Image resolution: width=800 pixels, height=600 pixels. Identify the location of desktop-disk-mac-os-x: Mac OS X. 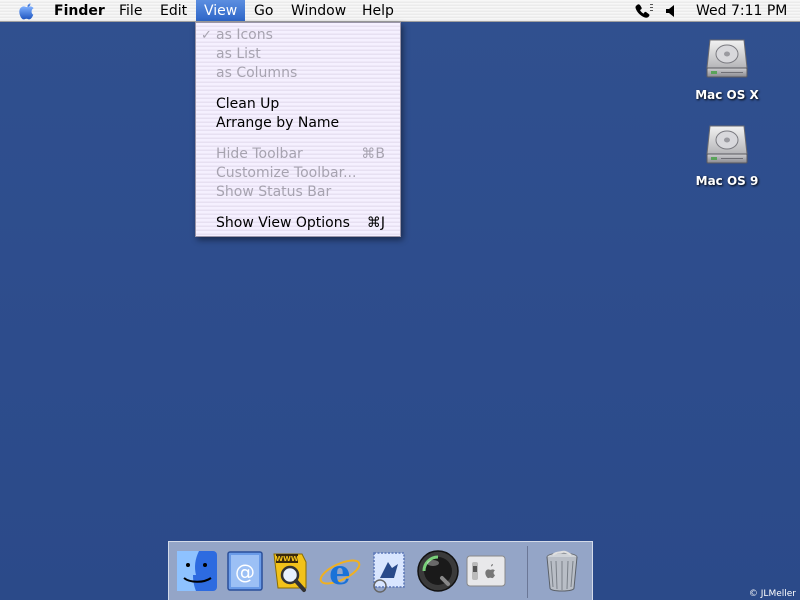
(727, 68).